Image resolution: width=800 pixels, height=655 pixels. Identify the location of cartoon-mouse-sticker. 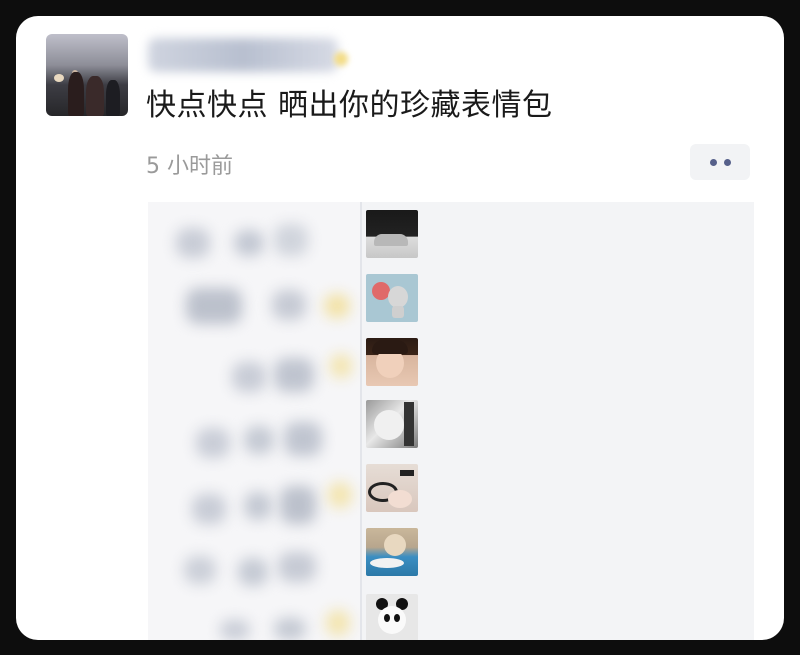
(392, 298).